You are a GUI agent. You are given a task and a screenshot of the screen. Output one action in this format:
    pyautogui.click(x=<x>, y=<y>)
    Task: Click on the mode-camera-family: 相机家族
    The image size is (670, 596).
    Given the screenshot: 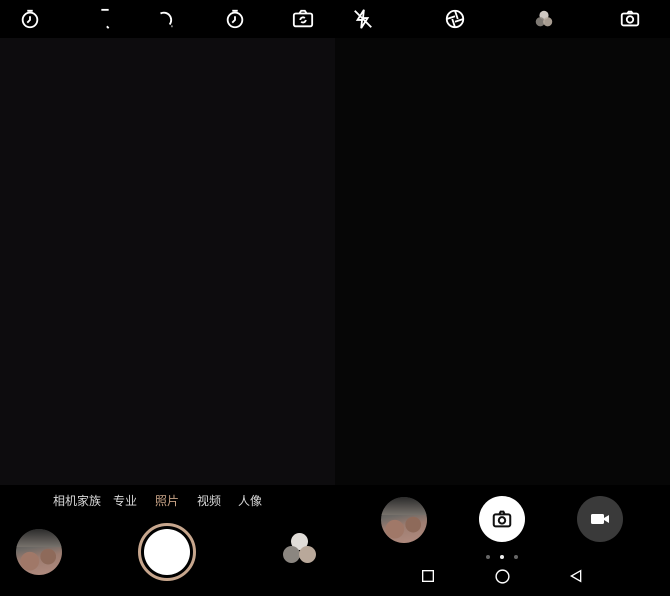 What is the action you would take?
    pyautogui.click(x=77, y=500)
    